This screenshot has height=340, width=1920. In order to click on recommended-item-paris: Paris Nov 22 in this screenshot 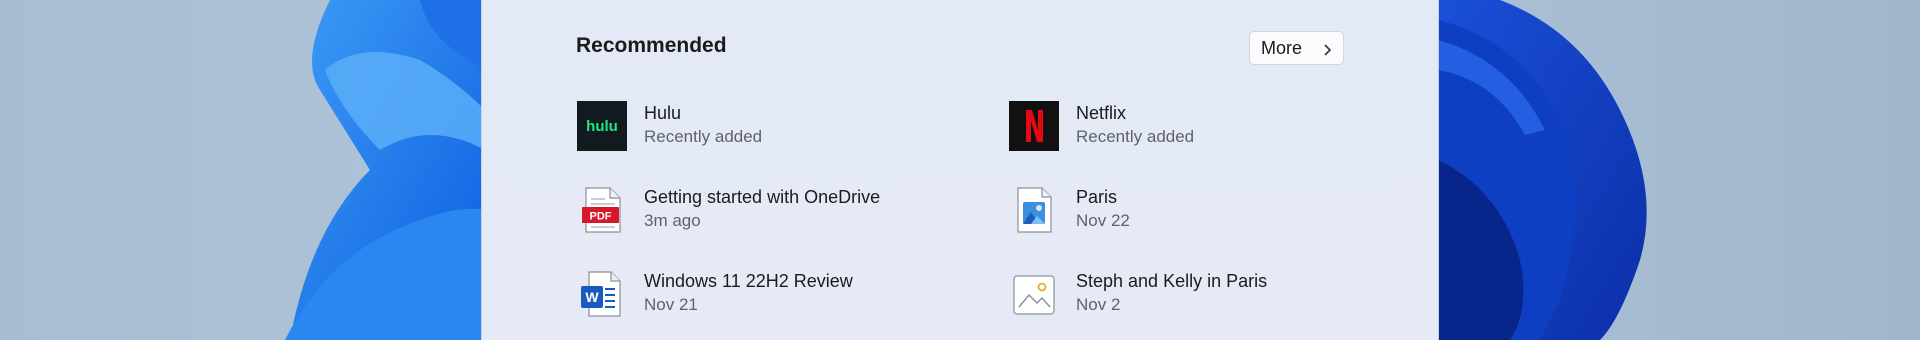, I will do `click(1209, 207)`.